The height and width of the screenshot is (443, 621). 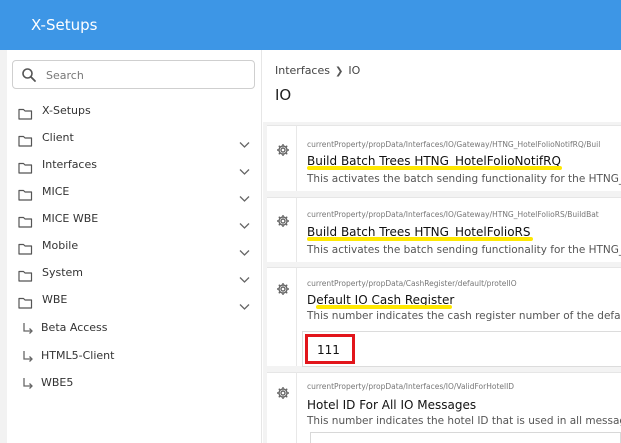 What do you see at coordinates (134, 112) in the screenshot?
I see `sidebar-item-x-setups: X-Setups` at bounding box center [134, 112].